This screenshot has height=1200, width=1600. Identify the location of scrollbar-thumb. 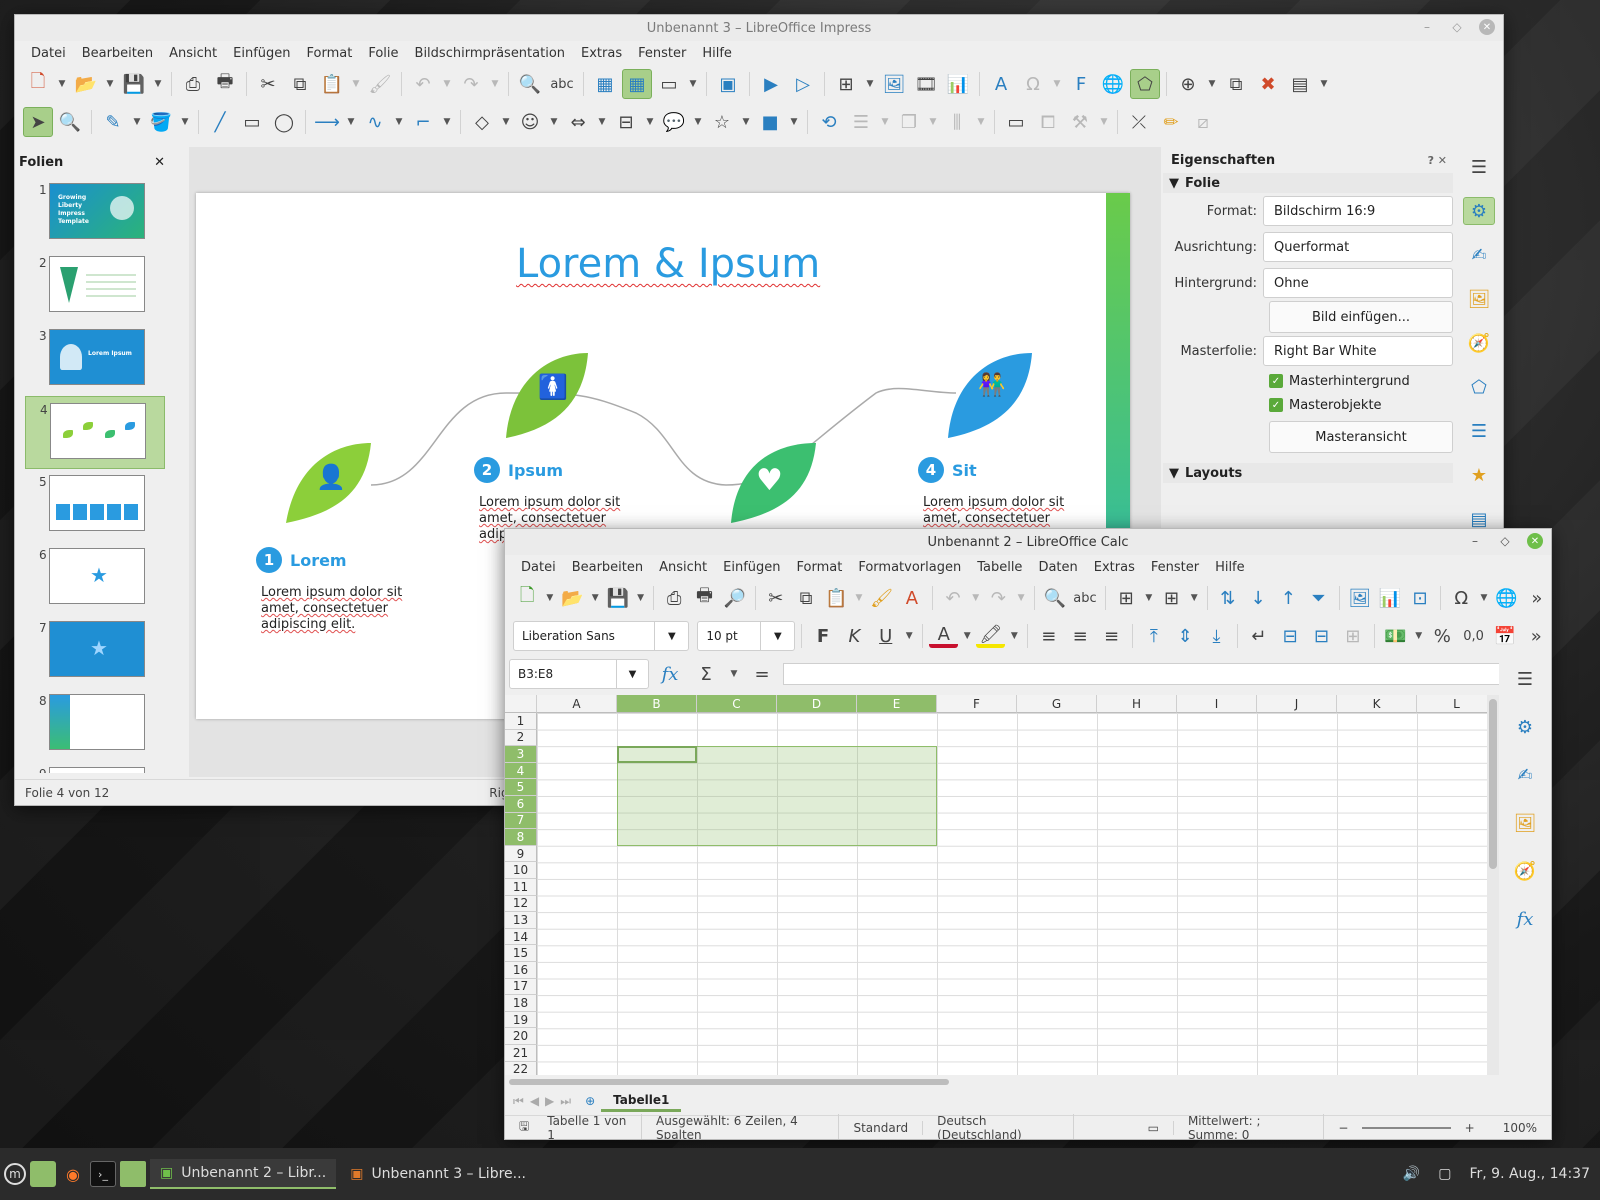
(1493, 784).